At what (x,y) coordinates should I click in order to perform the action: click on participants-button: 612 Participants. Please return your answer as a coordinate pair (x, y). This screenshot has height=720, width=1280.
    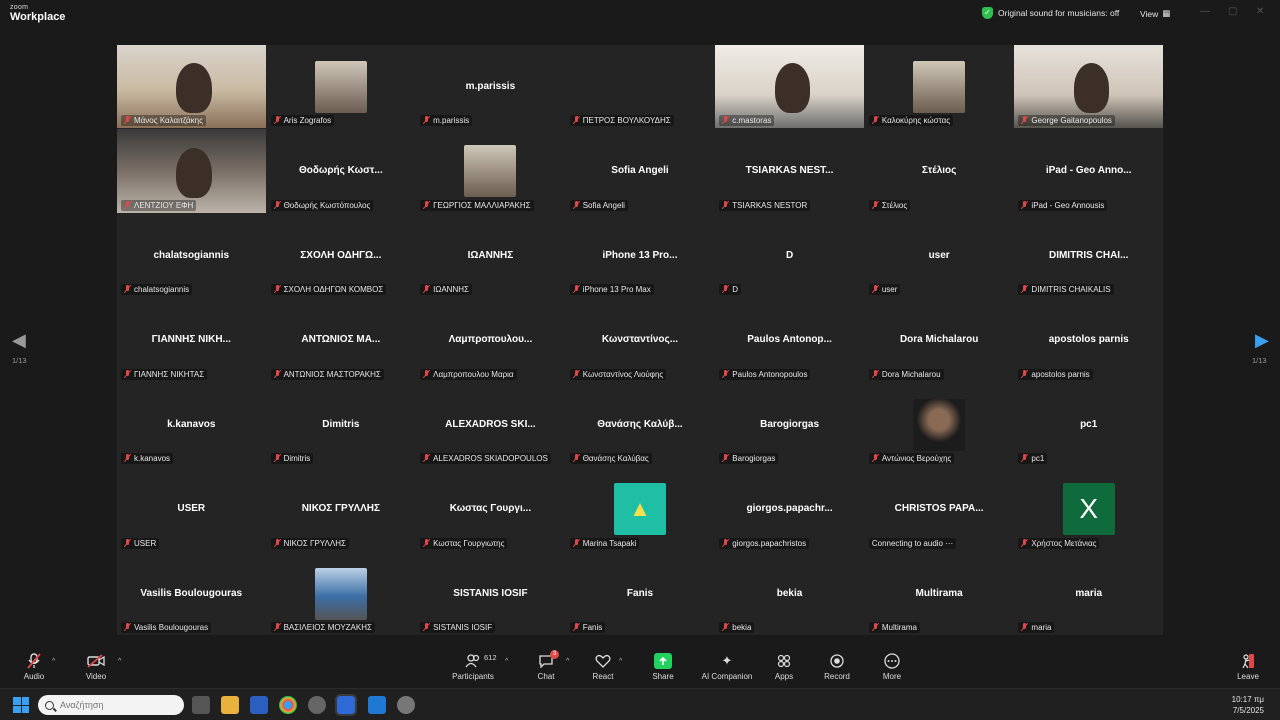
    Looking at the image, I should click on (473, 667).